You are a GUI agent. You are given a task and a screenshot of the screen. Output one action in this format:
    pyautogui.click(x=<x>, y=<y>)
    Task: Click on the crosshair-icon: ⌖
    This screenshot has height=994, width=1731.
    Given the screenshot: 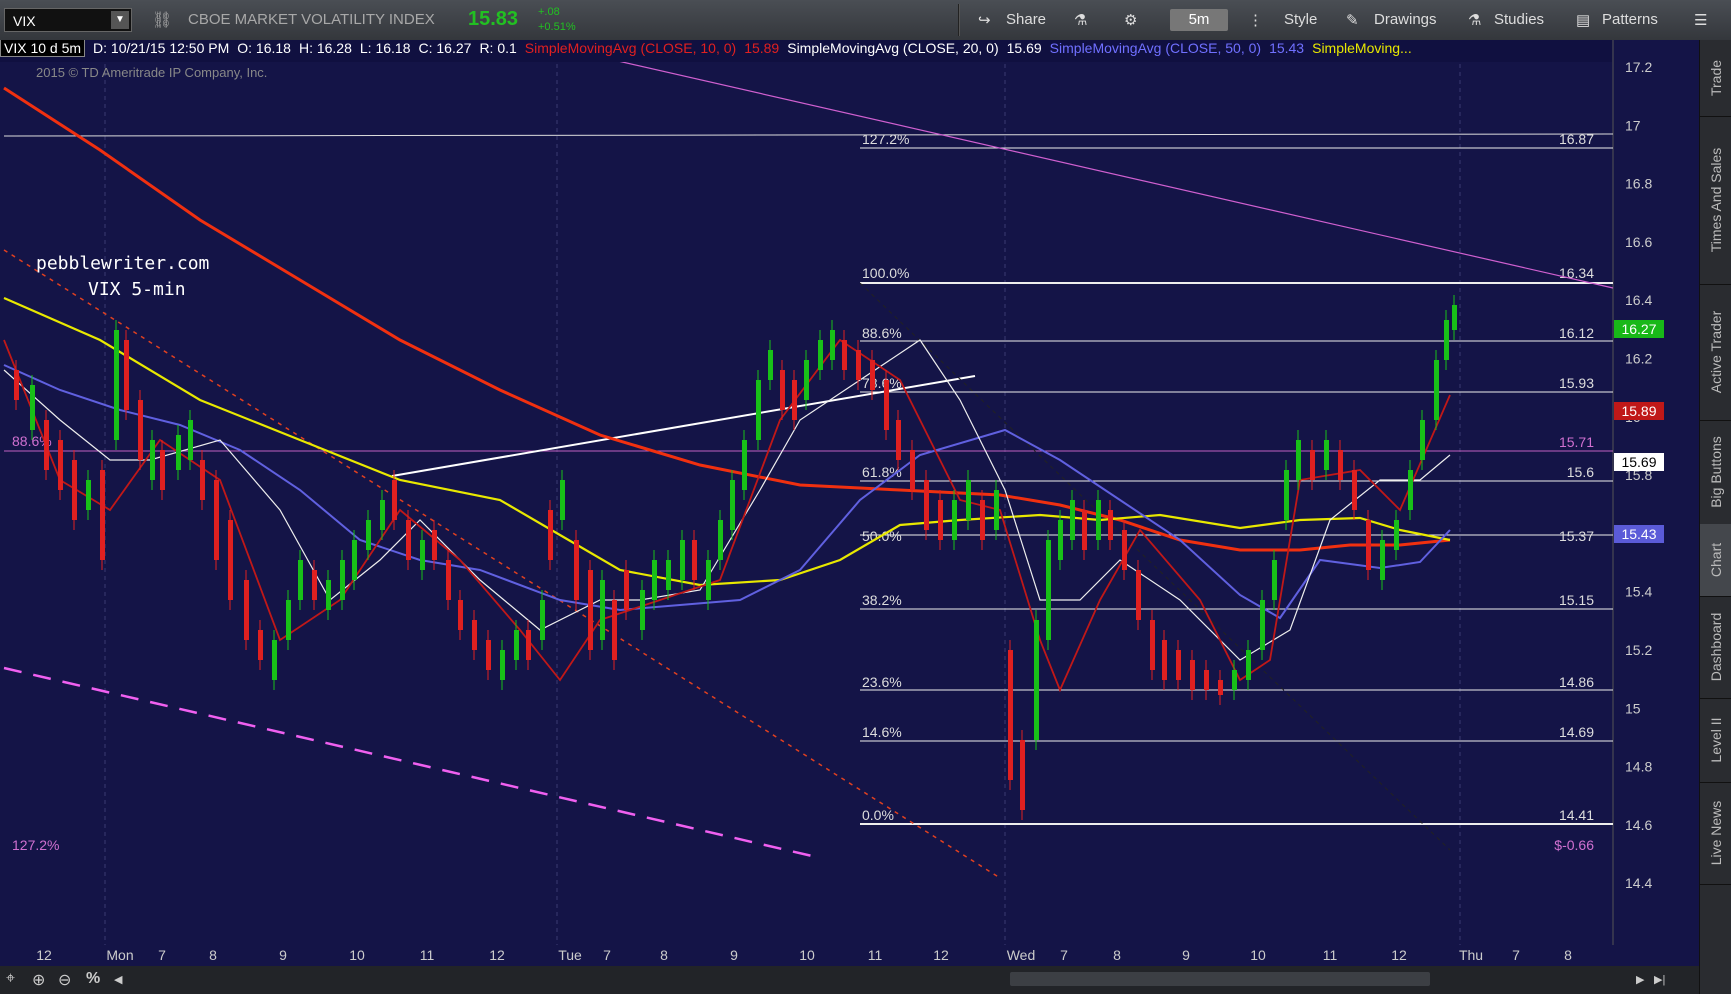 What is the action you would take?
    pyautogui.click(x=10, y=979)
    